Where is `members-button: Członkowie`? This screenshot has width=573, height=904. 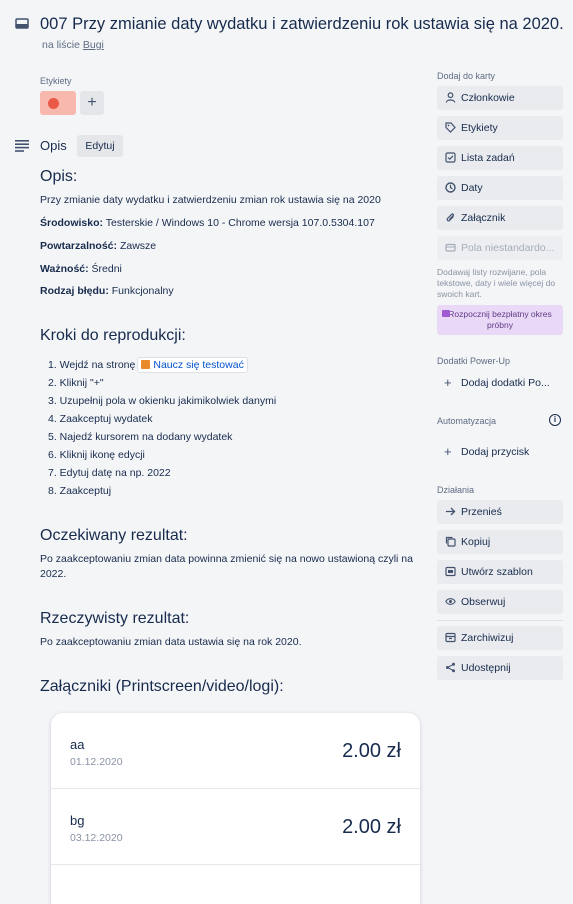 members-button: Członkowie is located at coordinates (500, 98).